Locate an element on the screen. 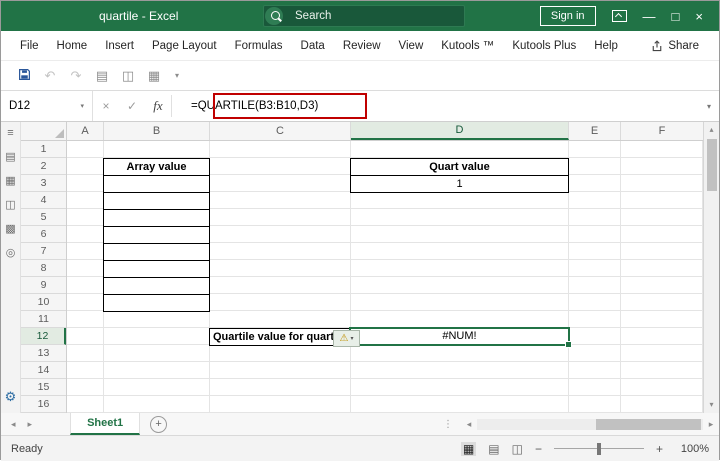 The image size is (720, 461). column-header: B is located at coordinates (157, 131).